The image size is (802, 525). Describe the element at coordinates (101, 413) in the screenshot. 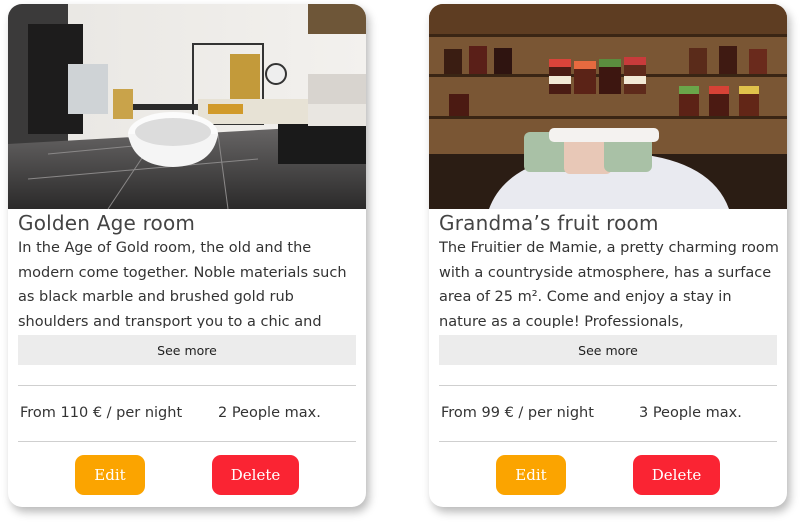

I see `room-price: From 110 € / per night` at that location.